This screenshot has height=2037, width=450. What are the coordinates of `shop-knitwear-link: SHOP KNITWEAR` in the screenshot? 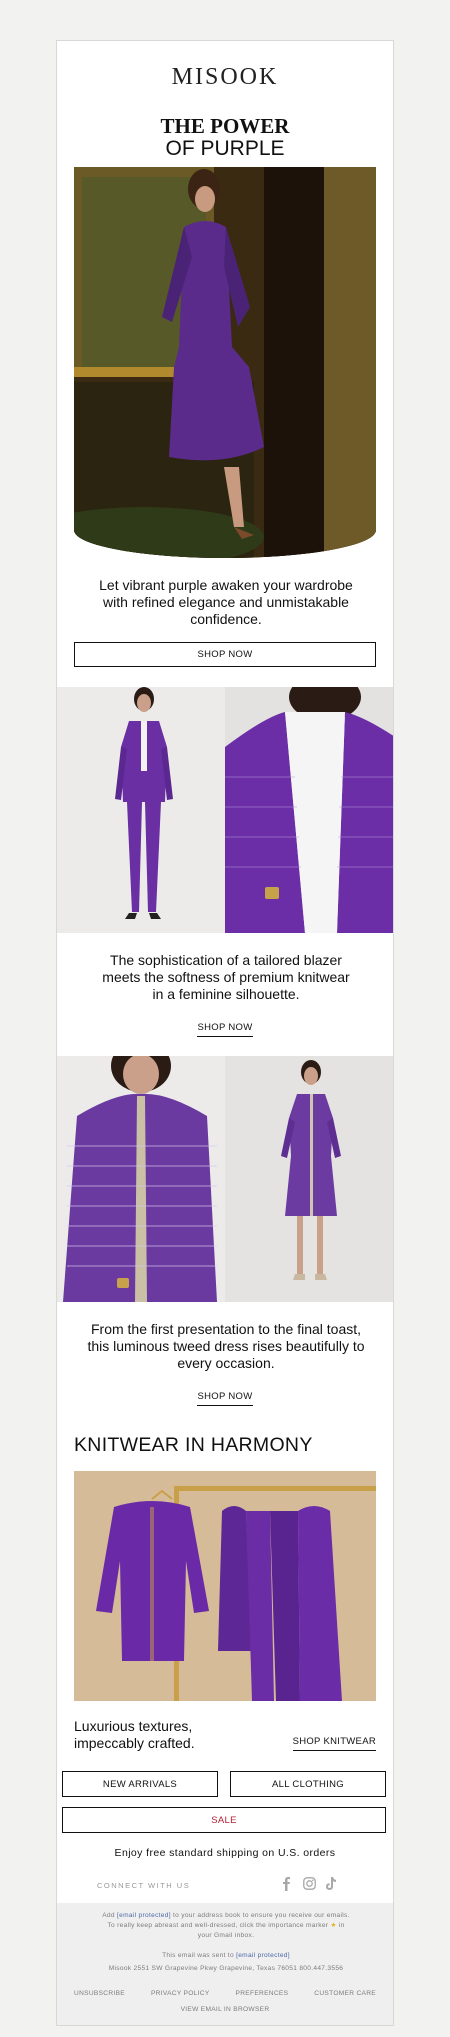 It's located at (334, 1743).